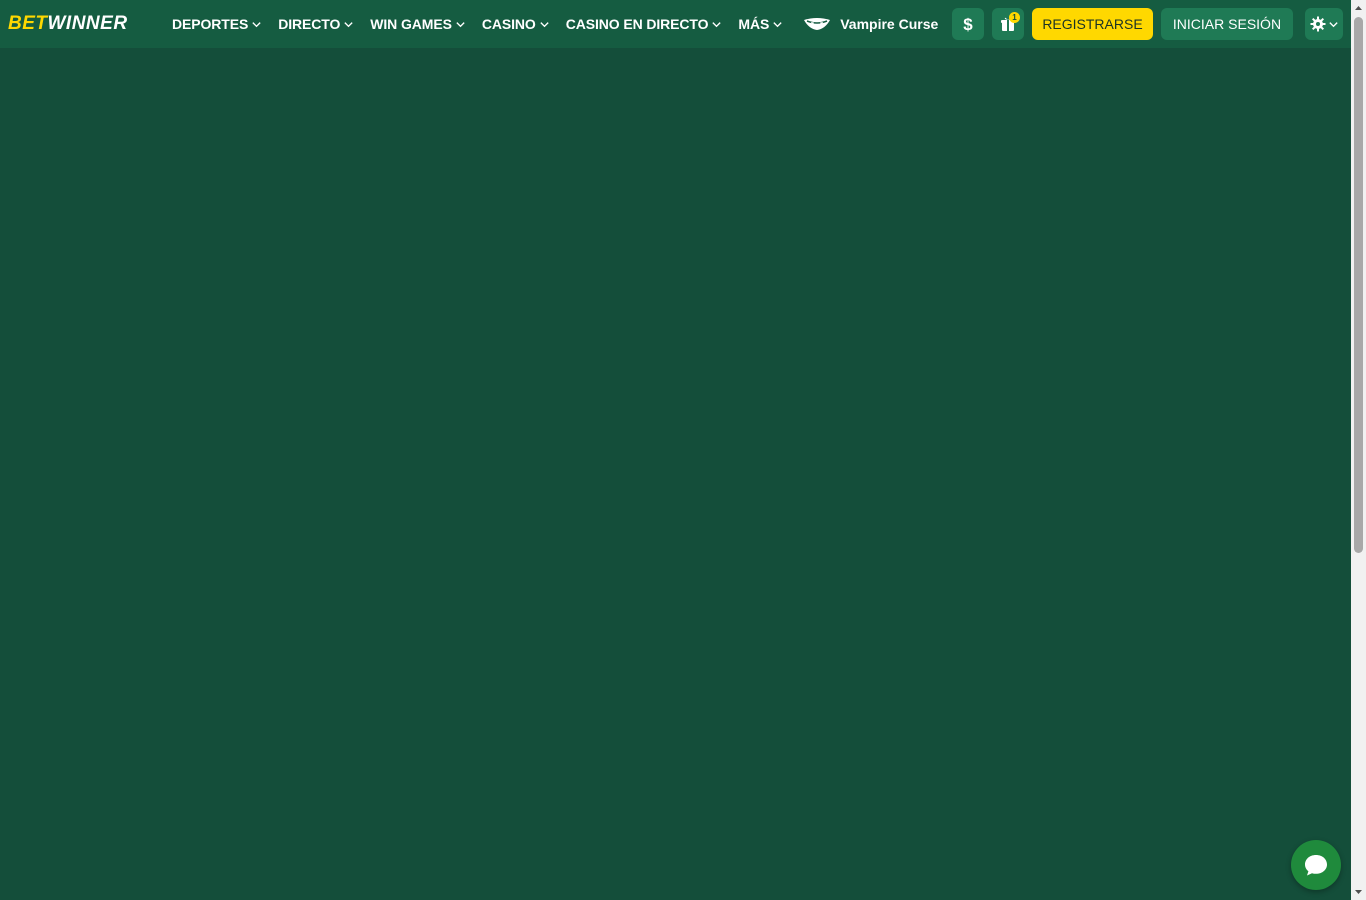  I want to click on nav-item-casino: CASINO, so click(516, 24).